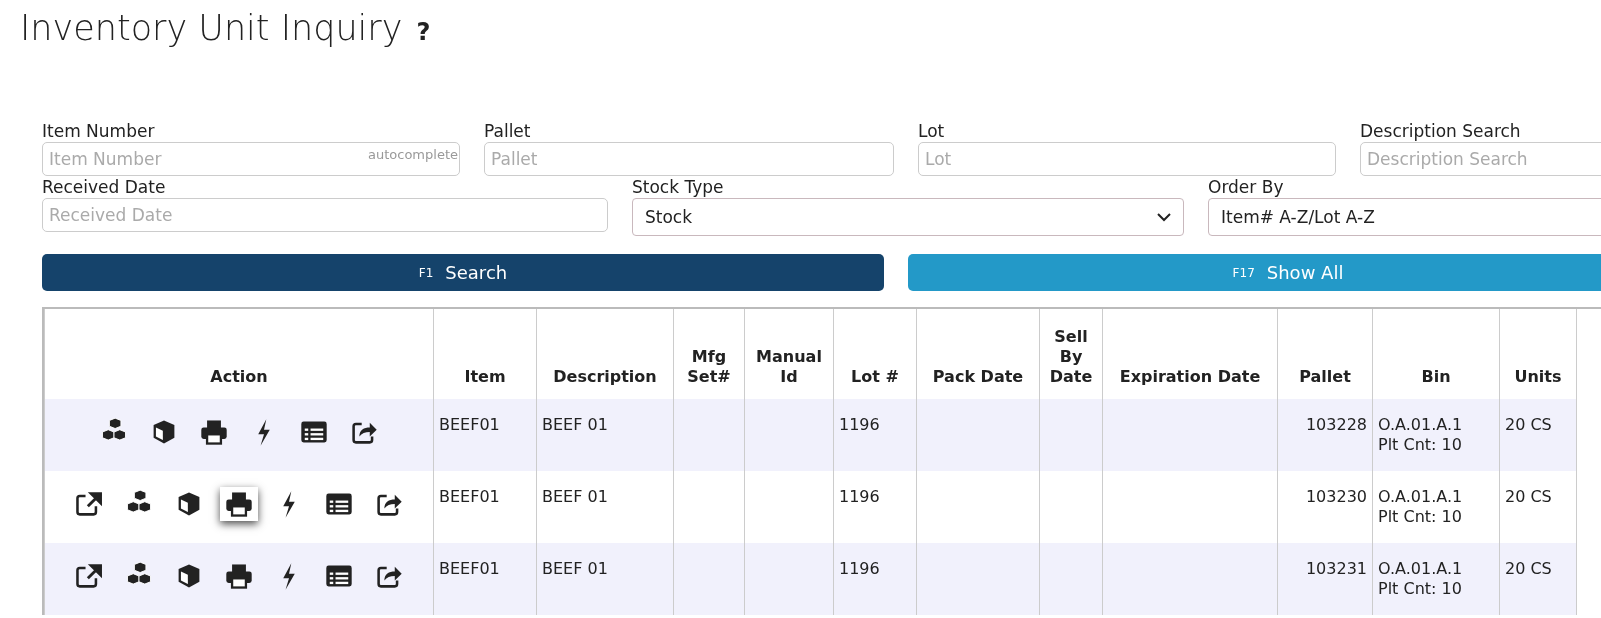  What do you see at coordinates (1404, 217) in the screenshot?
I see `dropdown: Item# A-Z/Lot A-Z` at bounding box center [1404, 217].